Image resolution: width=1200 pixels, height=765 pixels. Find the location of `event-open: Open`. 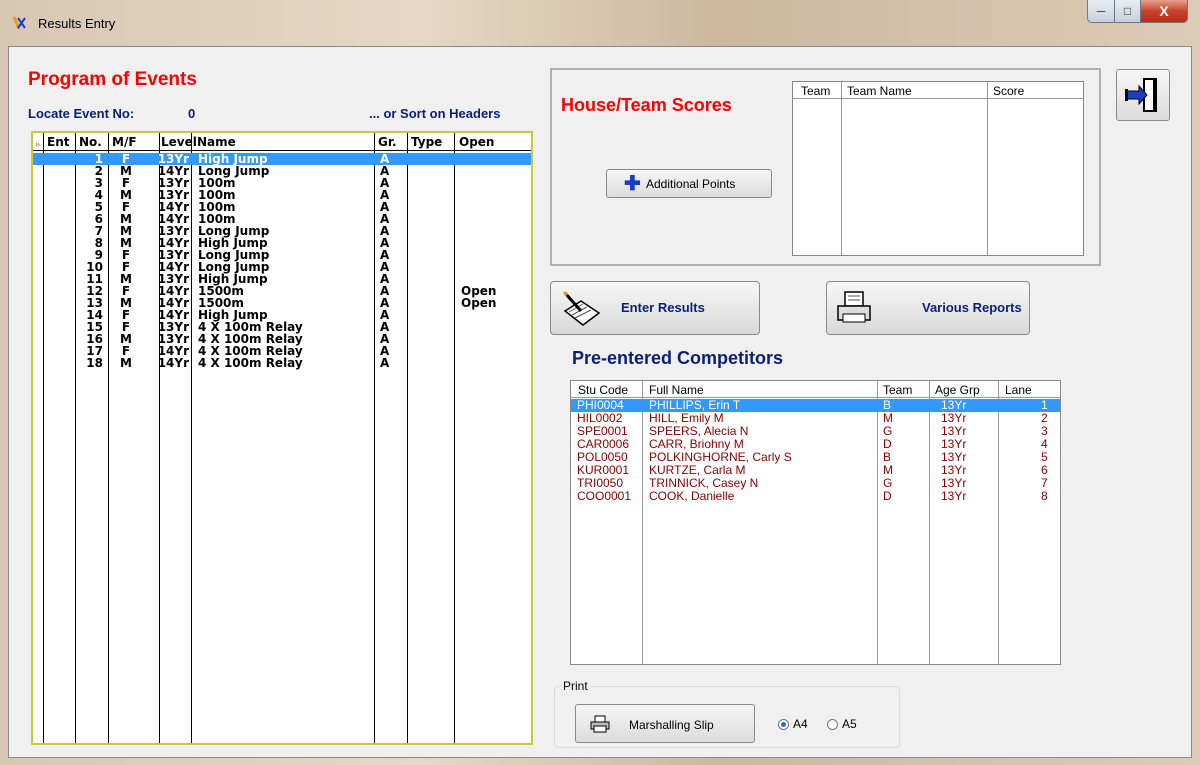

event-open: Open is located at coordinates (479, 303).